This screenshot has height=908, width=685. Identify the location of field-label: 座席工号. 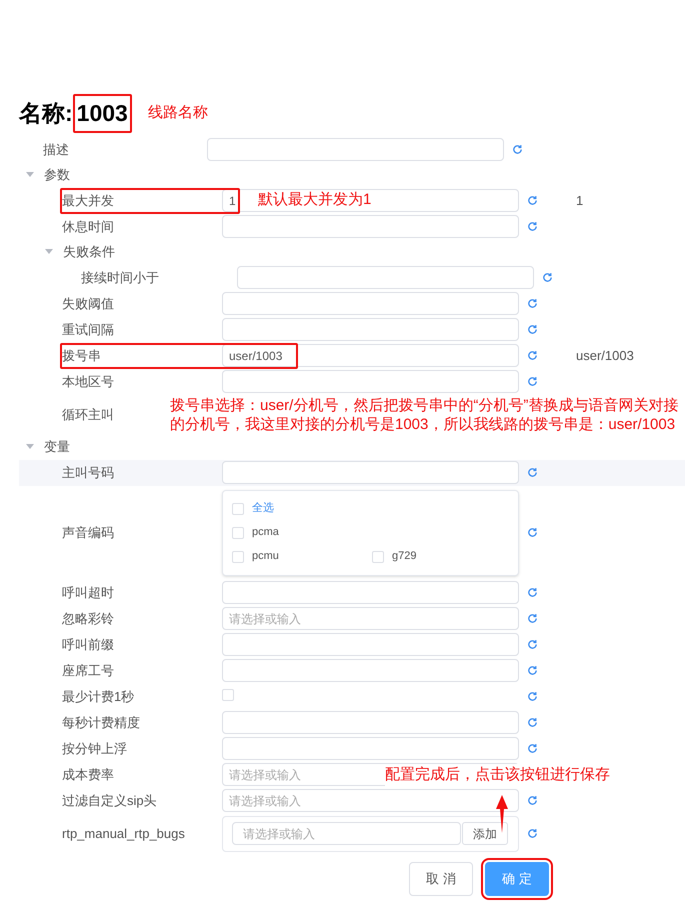
(88, 671).